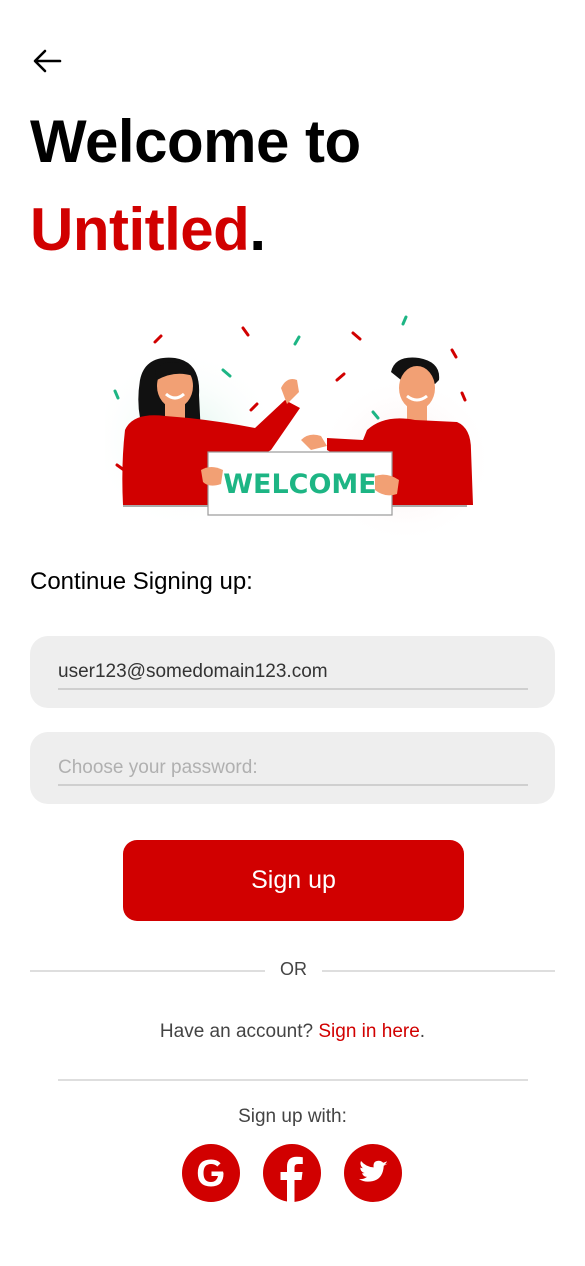  What do you see at coordinates (195, 141) in the screenshot?
I see `page-title-line1: Welcome to` at bounding box center [195, 141].